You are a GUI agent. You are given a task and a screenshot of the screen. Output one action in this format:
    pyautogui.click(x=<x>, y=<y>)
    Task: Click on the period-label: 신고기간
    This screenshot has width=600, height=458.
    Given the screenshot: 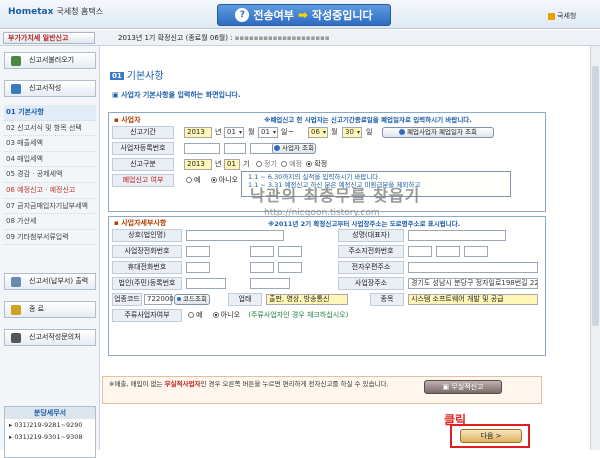 What is the action you would take?
    pyautogui.click(x=143, y=132)
    